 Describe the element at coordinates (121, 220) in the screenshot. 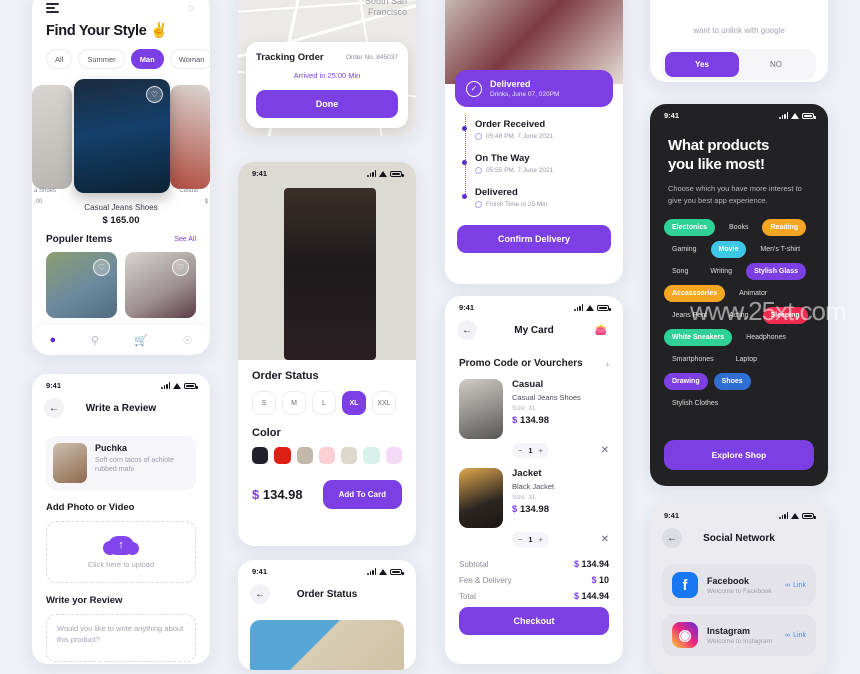

I see `featured-product-price: $ 165.00` at that location.